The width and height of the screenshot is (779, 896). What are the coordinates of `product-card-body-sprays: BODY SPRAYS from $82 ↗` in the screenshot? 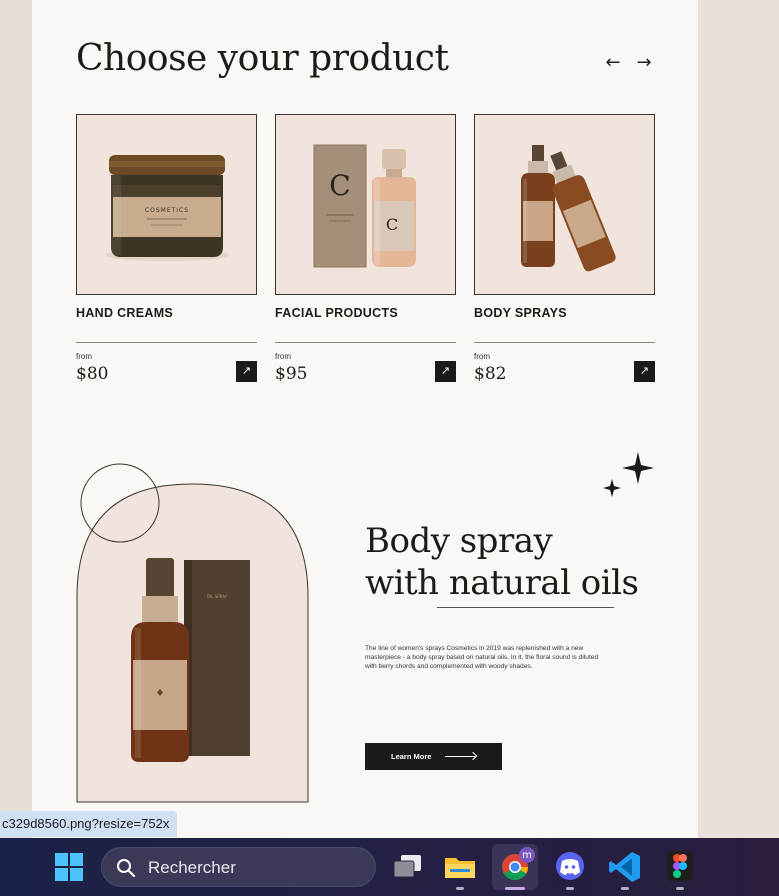 It's located at (564, 249).